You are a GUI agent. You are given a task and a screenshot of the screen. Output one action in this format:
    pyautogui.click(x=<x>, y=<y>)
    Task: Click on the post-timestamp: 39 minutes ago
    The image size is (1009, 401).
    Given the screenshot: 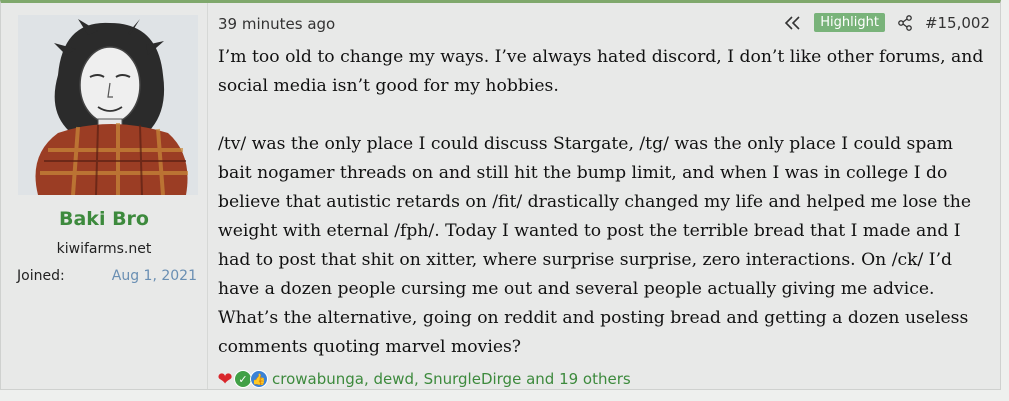 What is the action you would take?
    pyautogui.click(x=276, y=24)
    